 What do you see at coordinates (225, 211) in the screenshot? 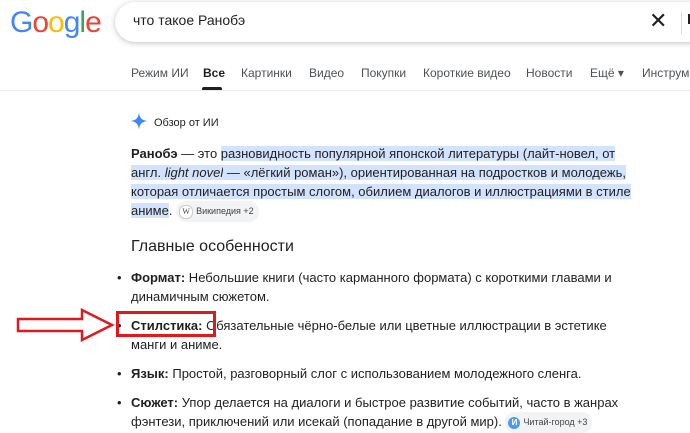
I see `source-chip-label: Википедия +2` at bounding box center [225, 211].